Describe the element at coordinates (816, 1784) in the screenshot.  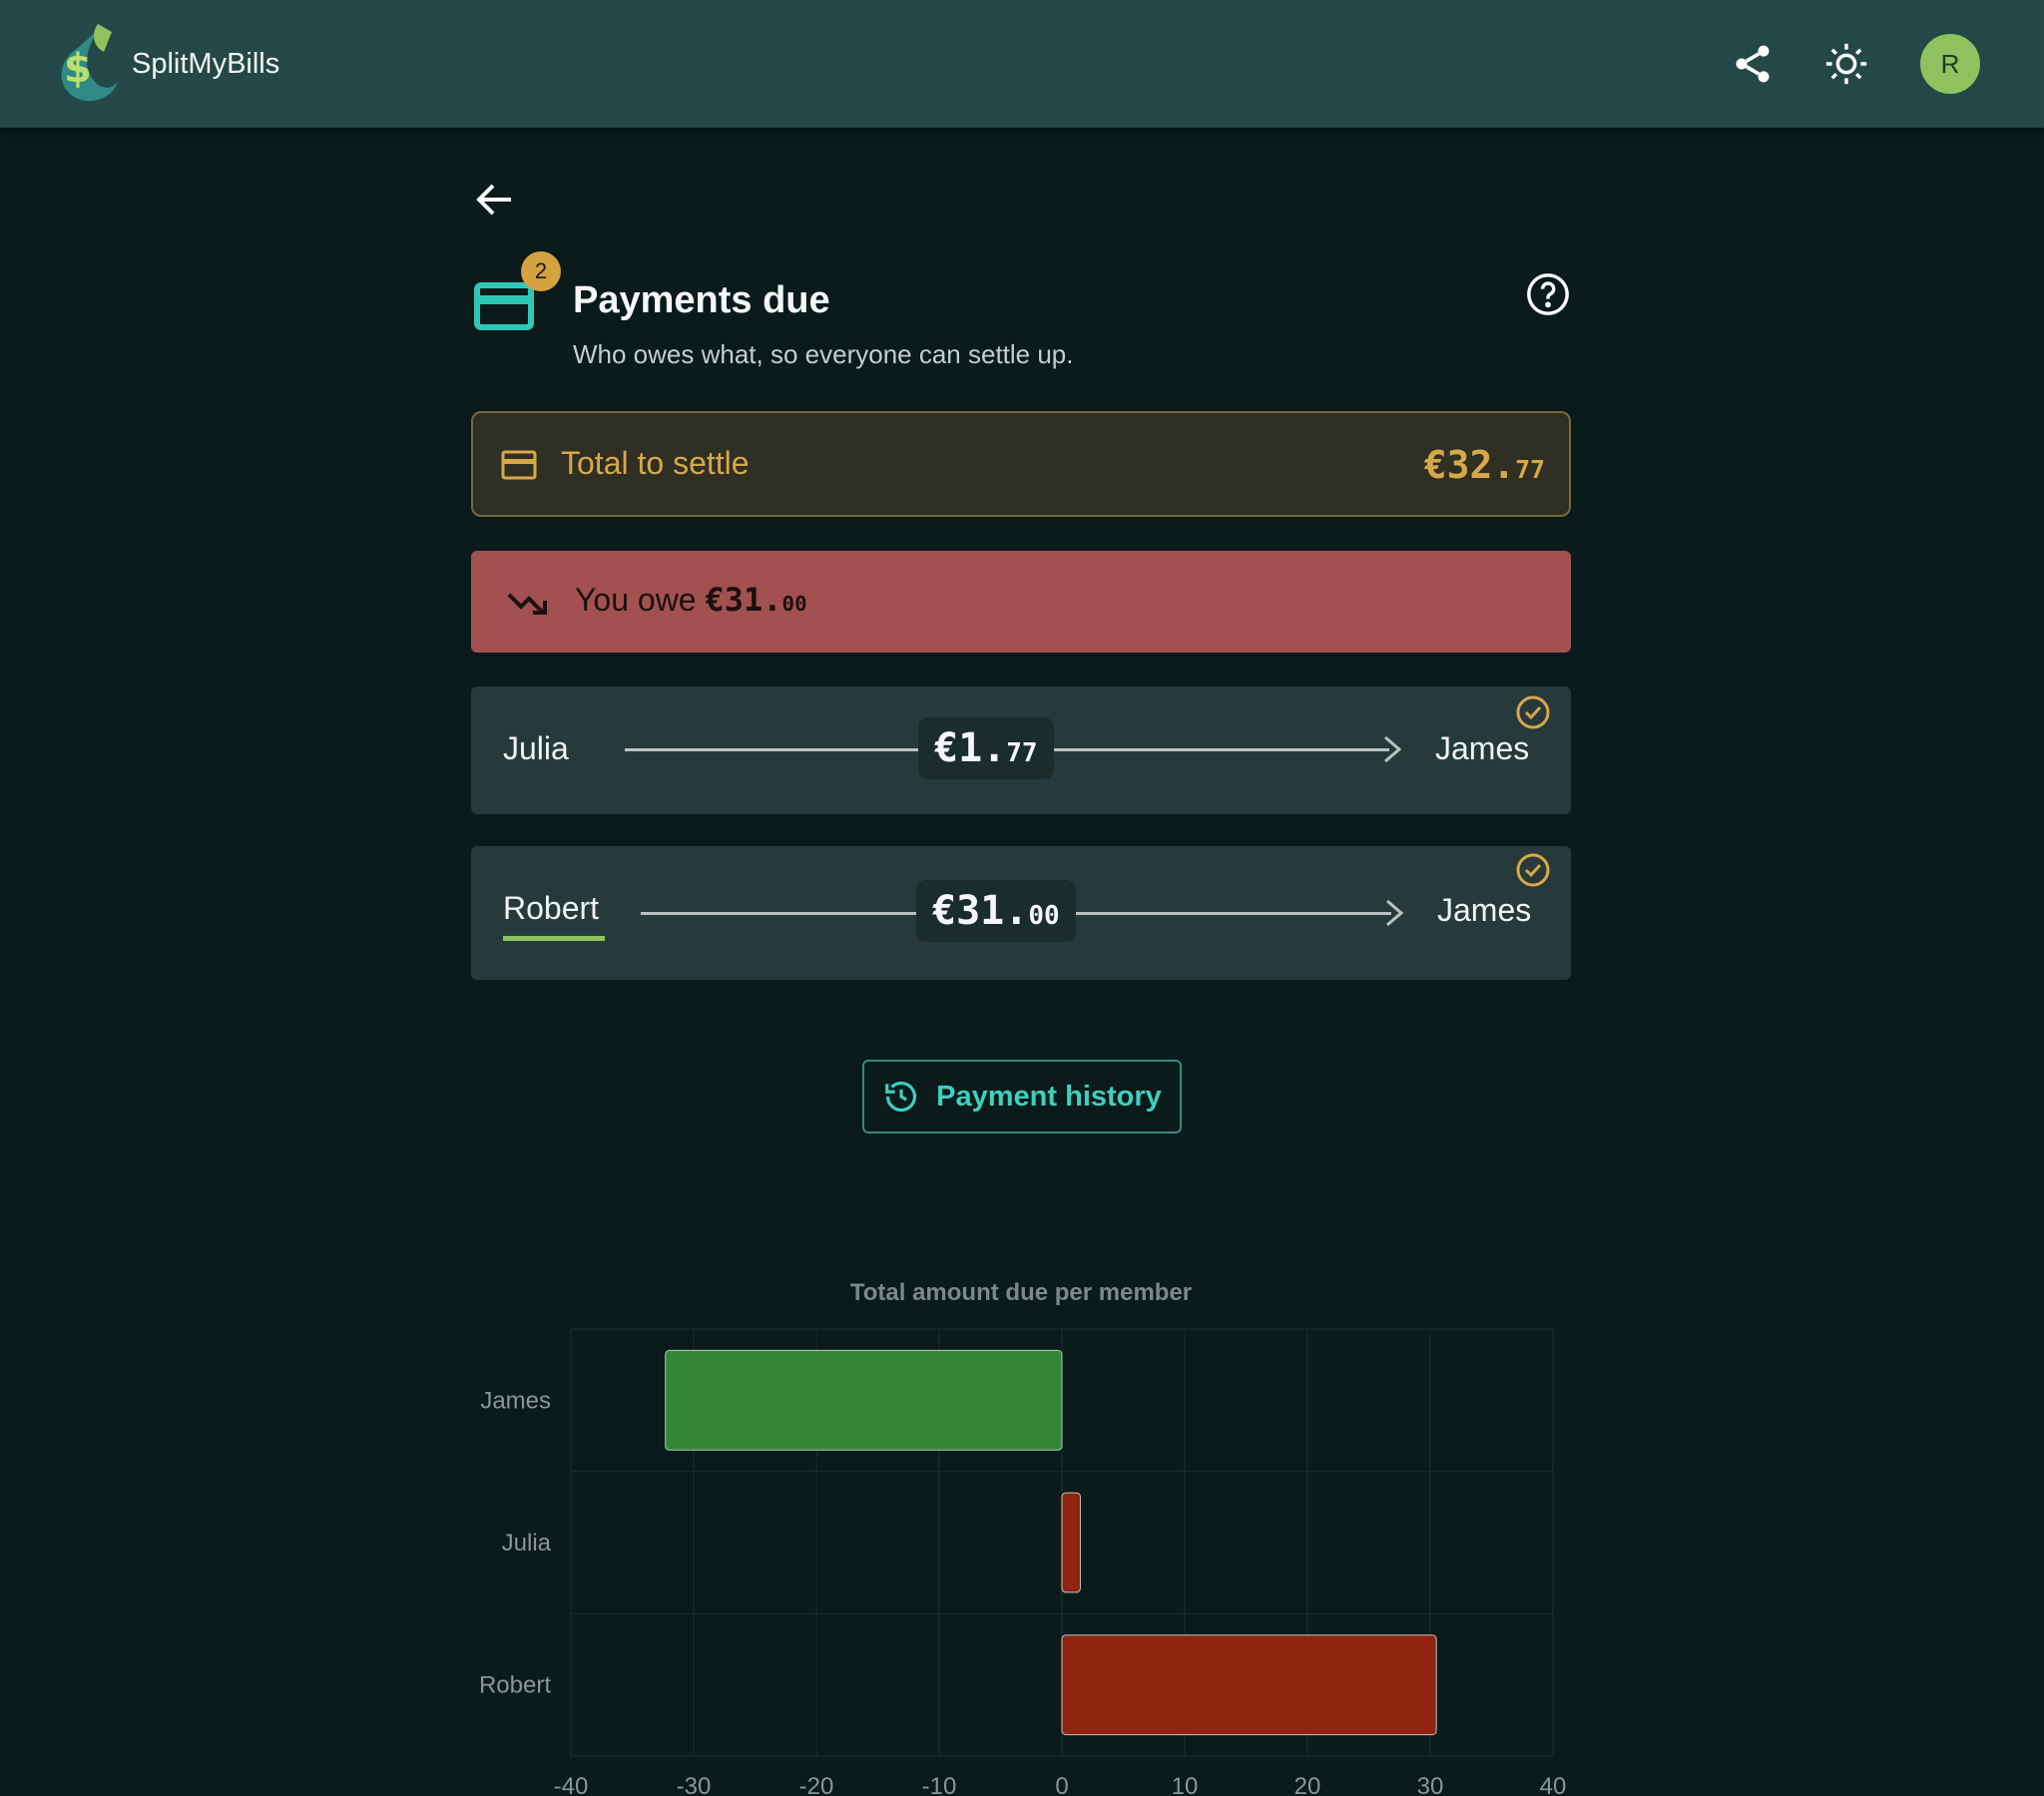
I see `x-tick-label: -20` at that location.